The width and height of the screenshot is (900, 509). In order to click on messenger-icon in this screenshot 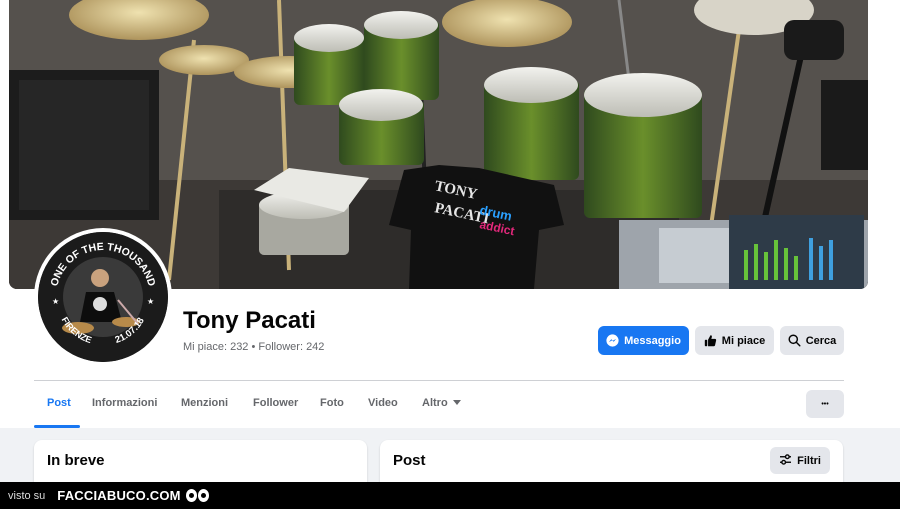, I will do `click(612, 340)`.